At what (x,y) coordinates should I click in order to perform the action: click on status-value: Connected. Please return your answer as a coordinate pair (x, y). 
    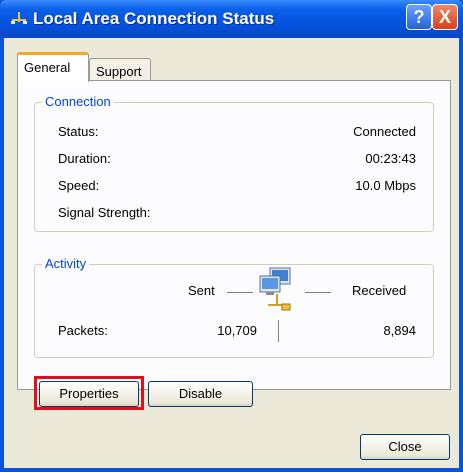
    Looking at the image, I should click on (384, 131).